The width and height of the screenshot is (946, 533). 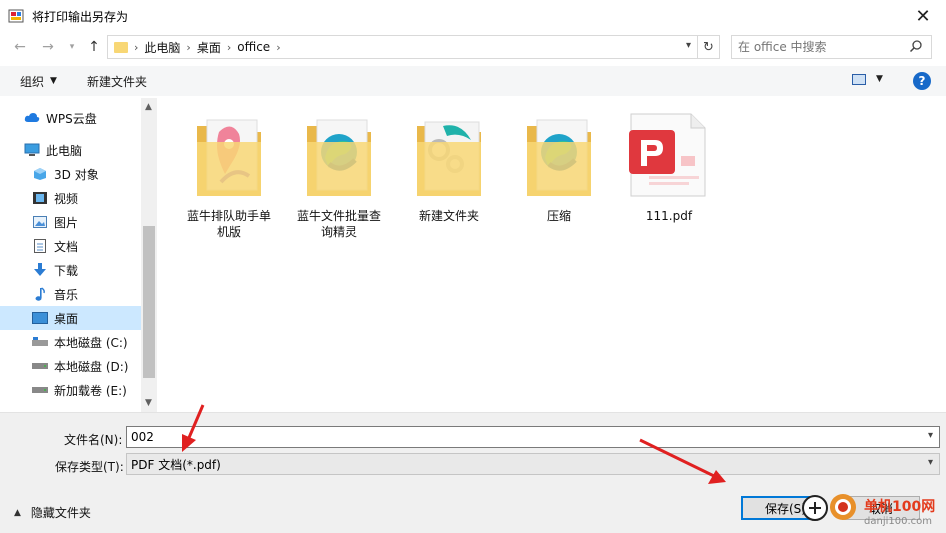 What do you see at coordinates (16, 16) in the screenshot?
I see `printer-app-icon` at bounding box center [16, 16].